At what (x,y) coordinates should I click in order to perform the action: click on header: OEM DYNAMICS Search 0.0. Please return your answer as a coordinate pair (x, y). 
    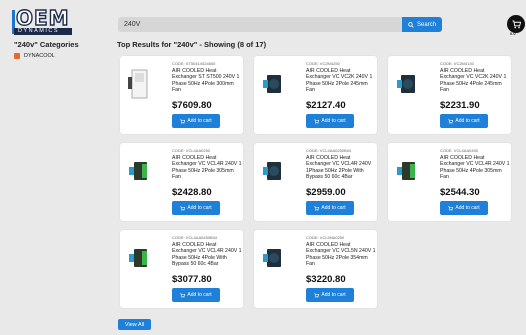
    Looking at the image, I should click on (263, 18).